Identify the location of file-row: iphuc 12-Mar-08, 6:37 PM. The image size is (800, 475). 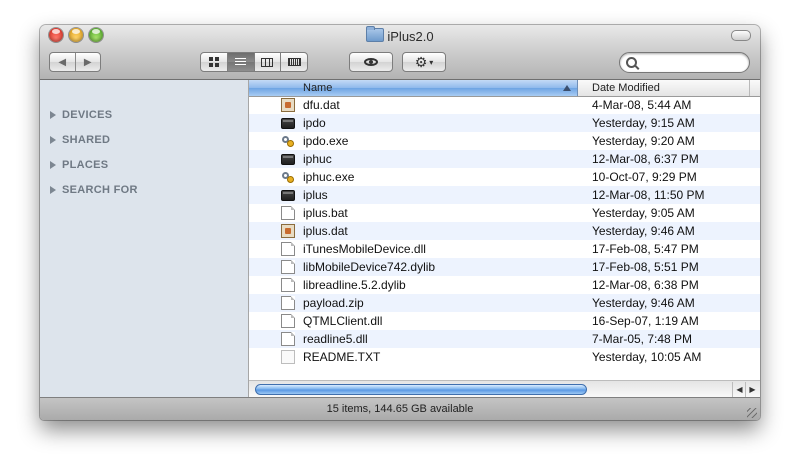
(504, 159).